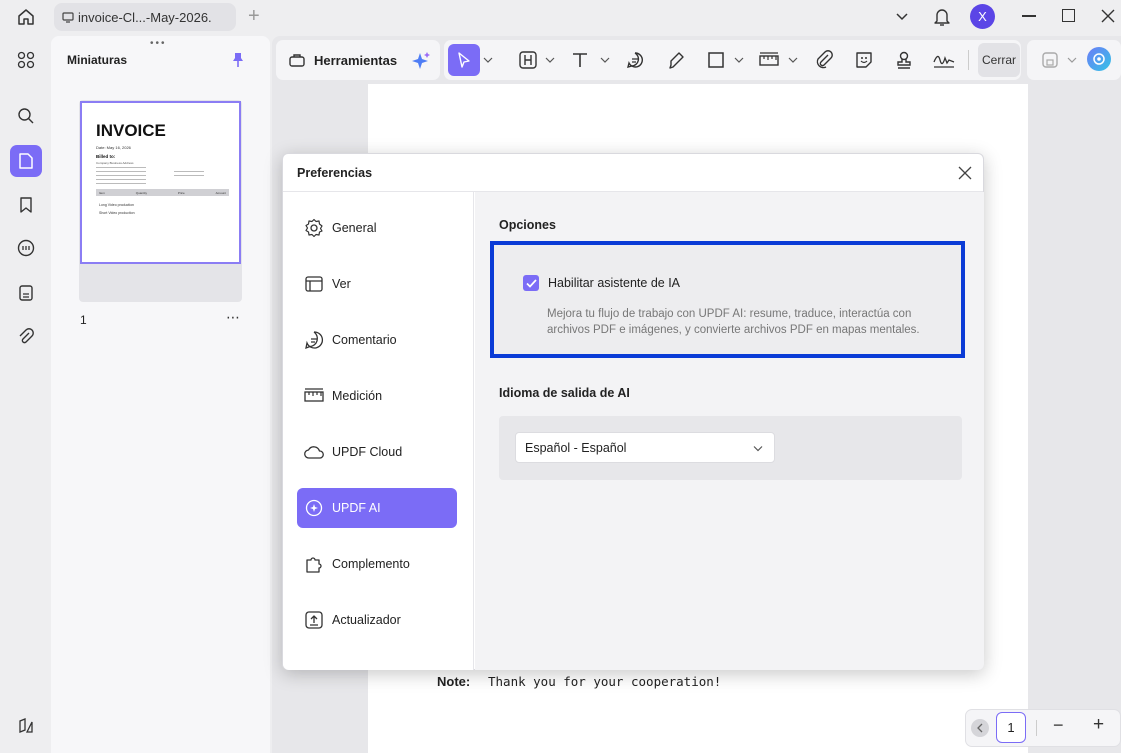 The image size is (1121, 753). I want to click on sticker-tool-icon, so click(864, 60).